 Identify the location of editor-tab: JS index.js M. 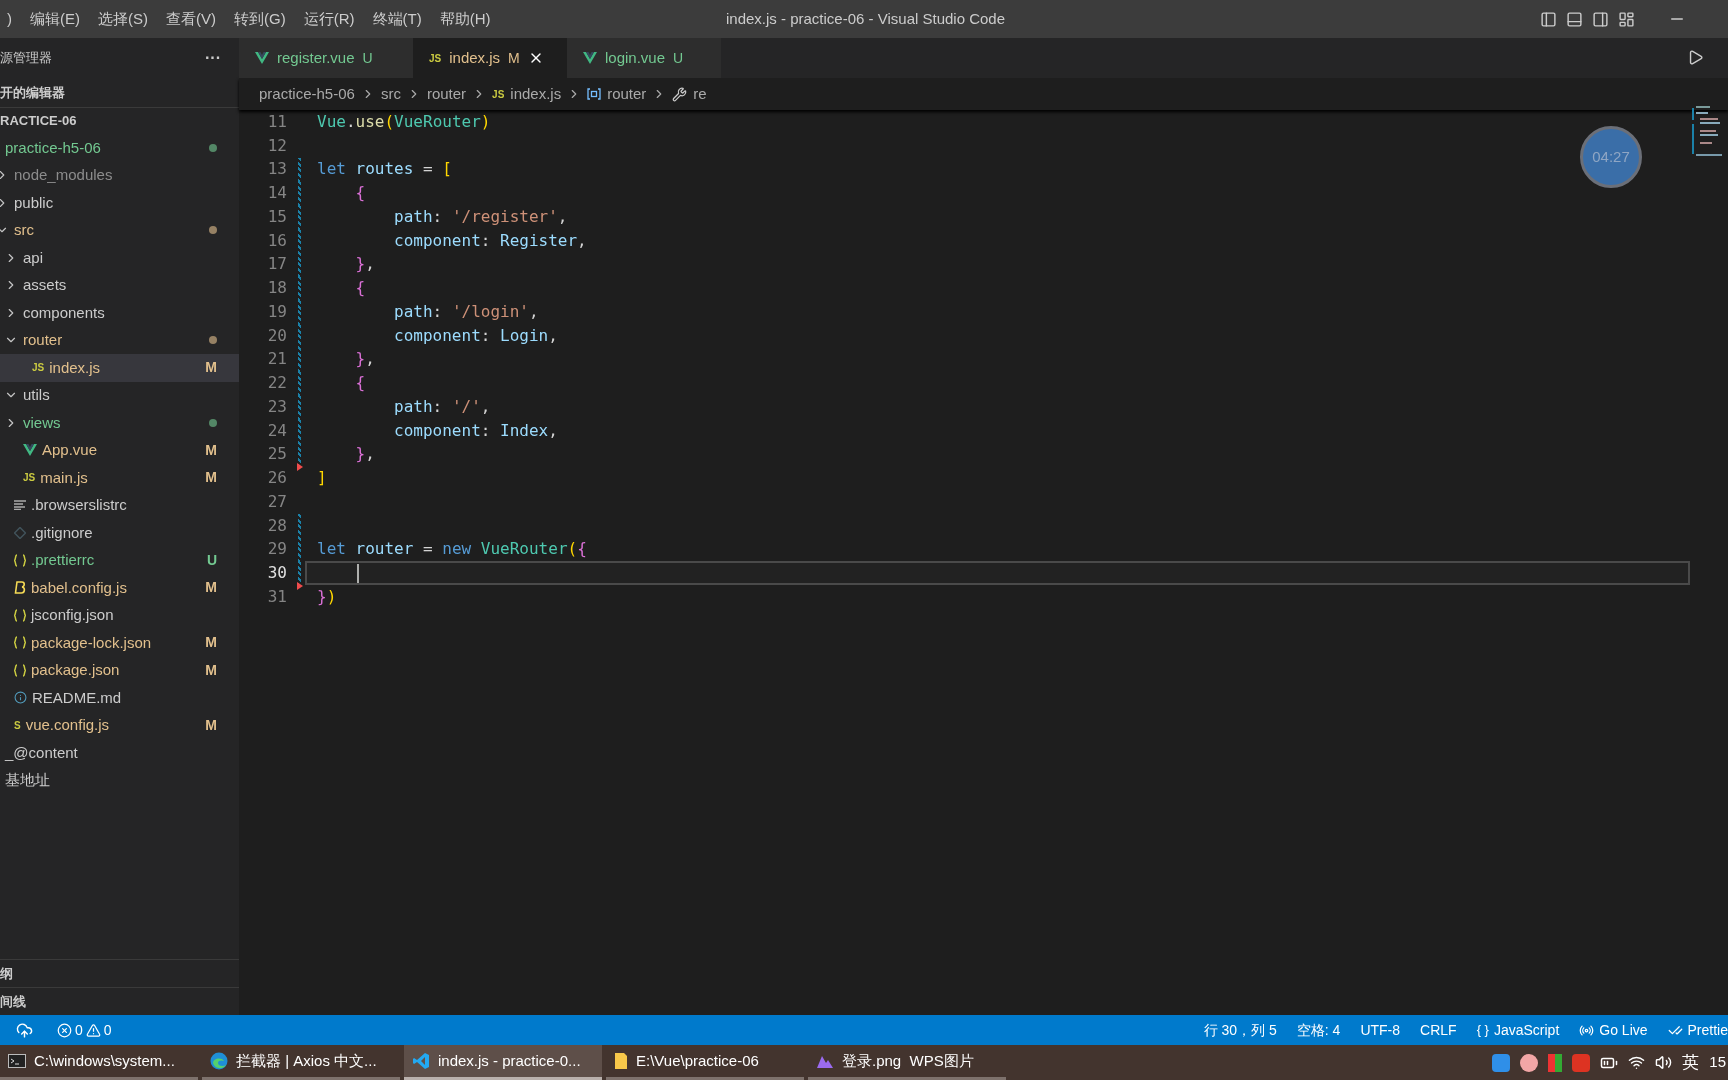
(490, 58).